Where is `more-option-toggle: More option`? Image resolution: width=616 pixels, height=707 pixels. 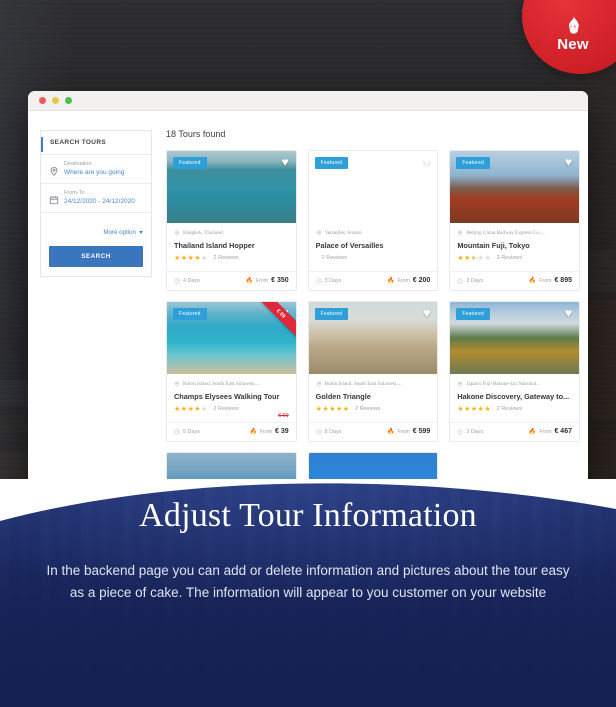
more-option-toggle: More option is located at coordinates (123, 232).